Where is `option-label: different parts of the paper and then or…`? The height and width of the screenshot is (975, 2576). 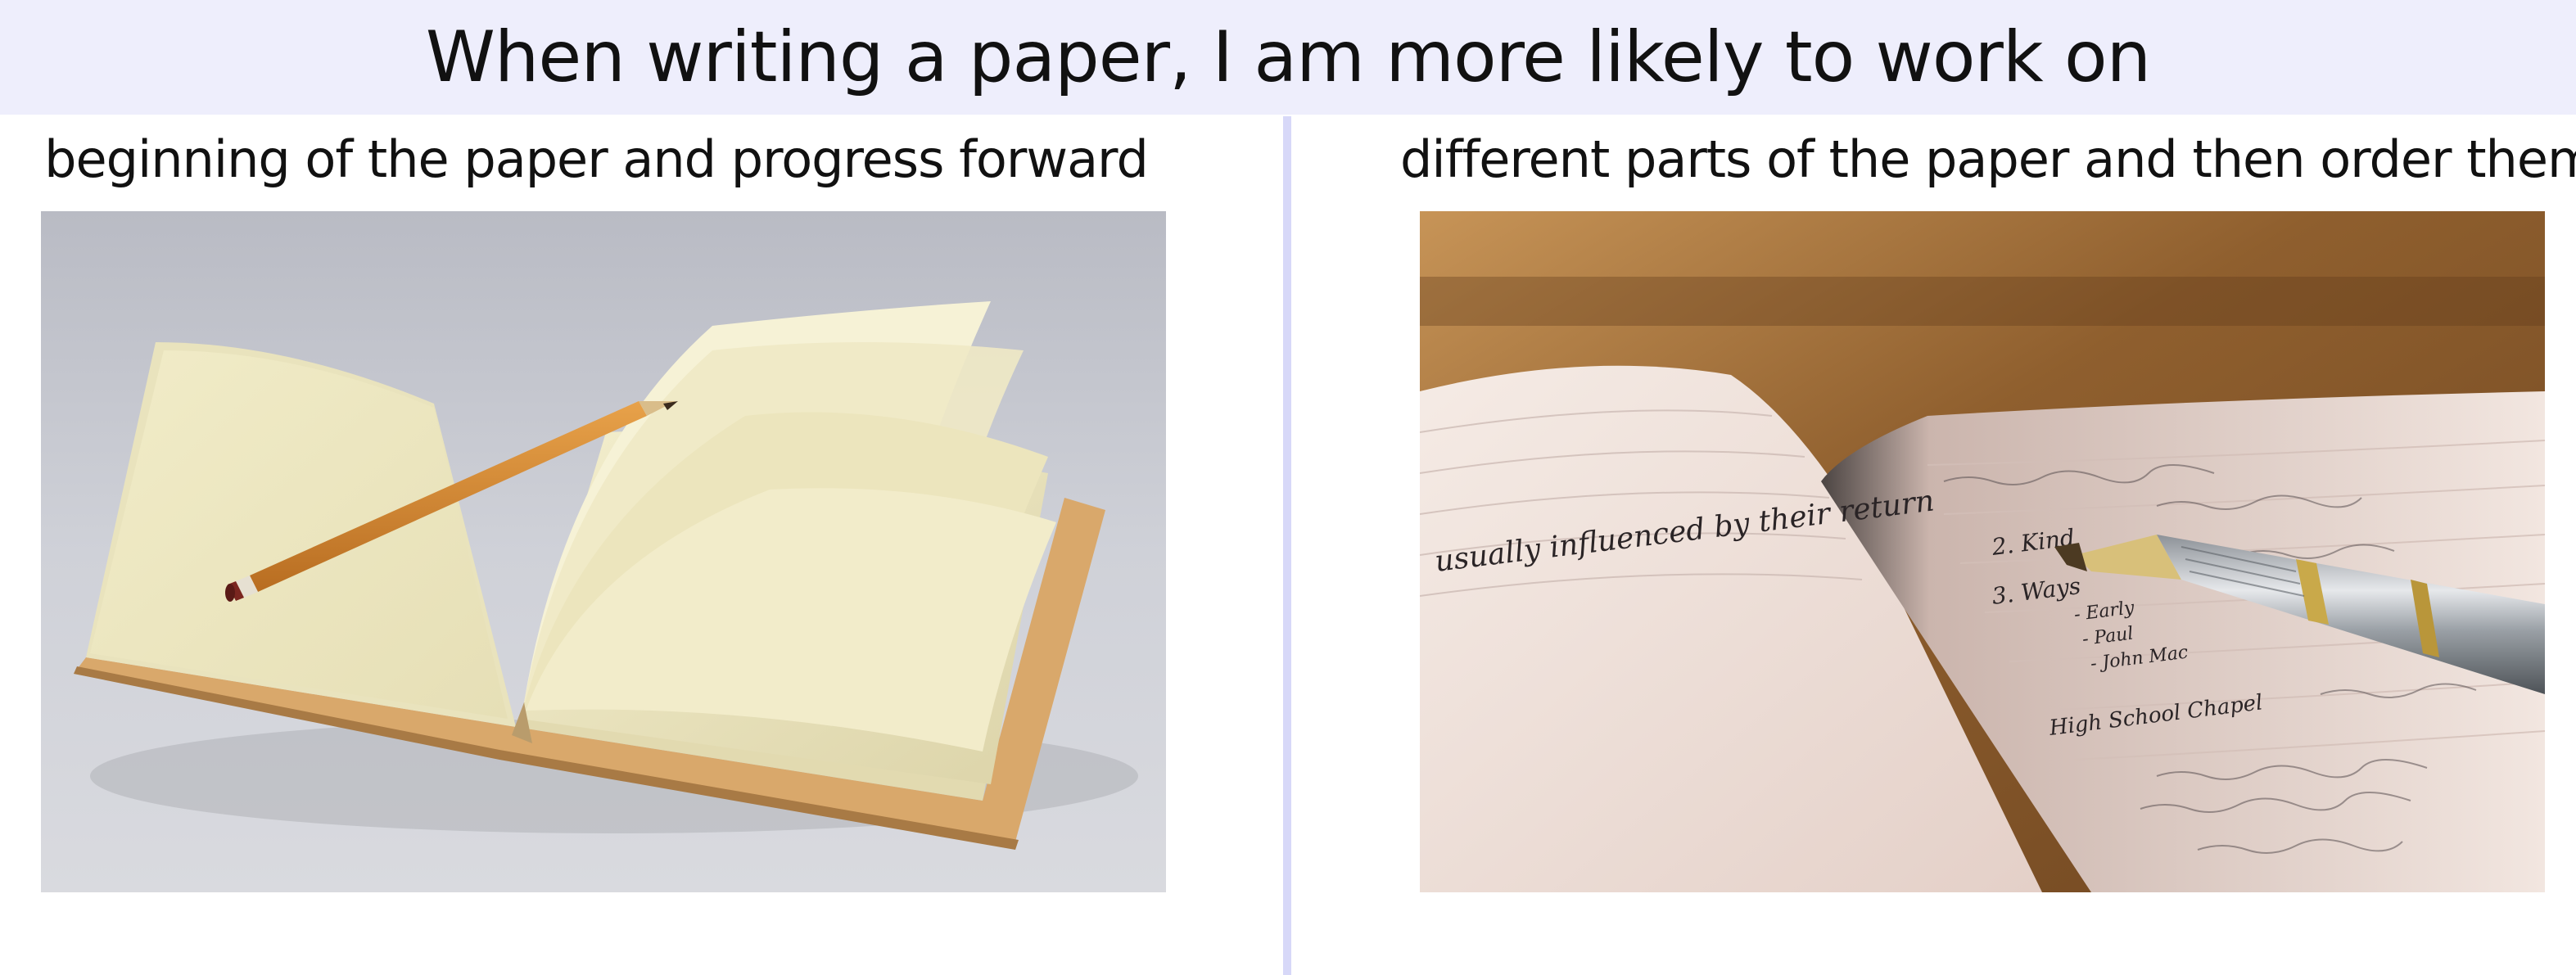 option-label: different parts of the paper and then or… is located at coordinates (1988, 159).